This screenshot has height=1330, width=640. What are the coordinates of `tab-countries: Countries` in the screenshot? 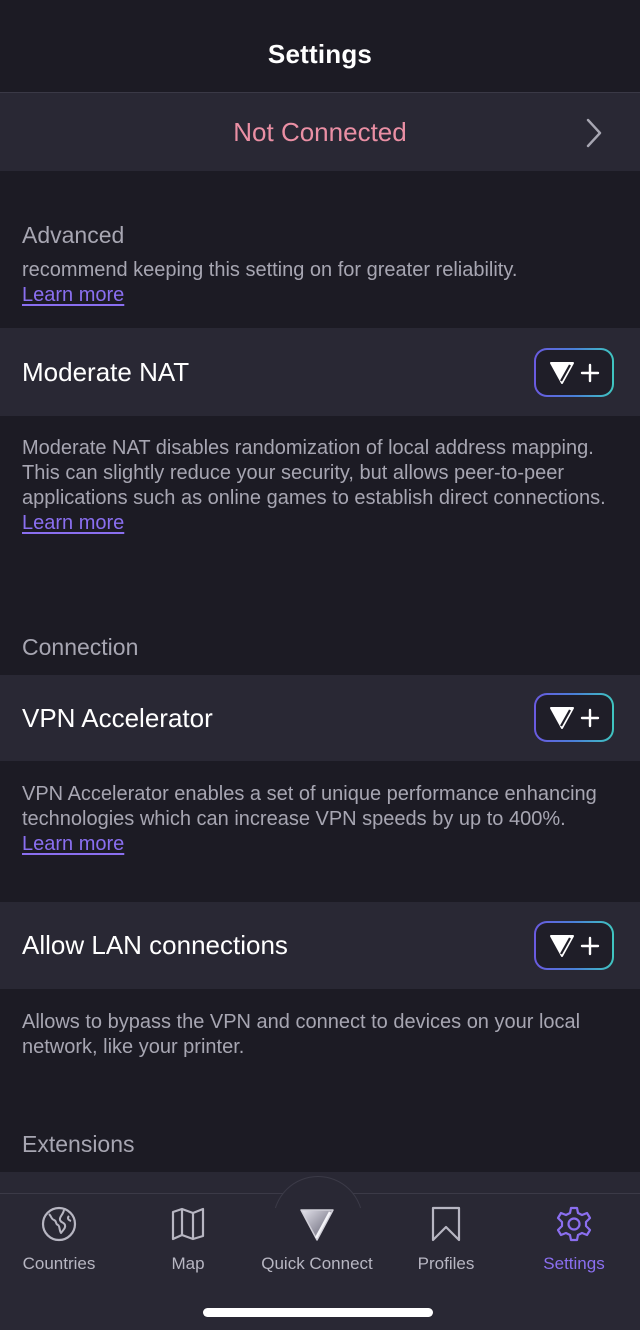 It's located at (61, 1240).